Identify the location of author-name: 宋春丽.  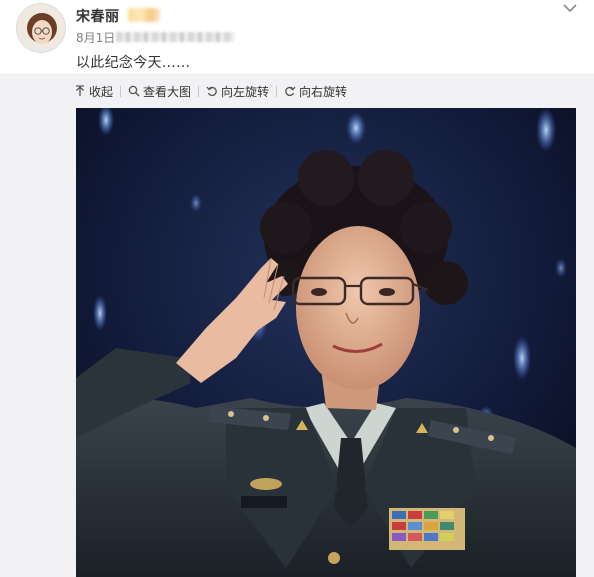
(98, 16).